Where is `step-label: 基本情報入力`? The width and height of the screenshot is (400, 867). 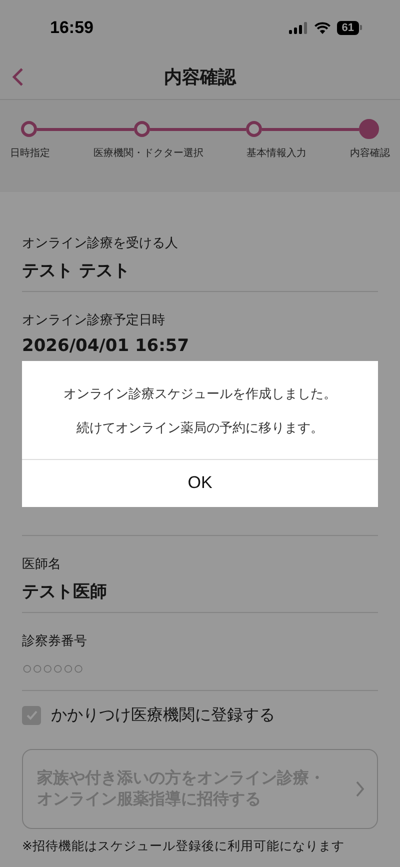
step-label: 基本情報入力 is located at coordinates (276, 153).